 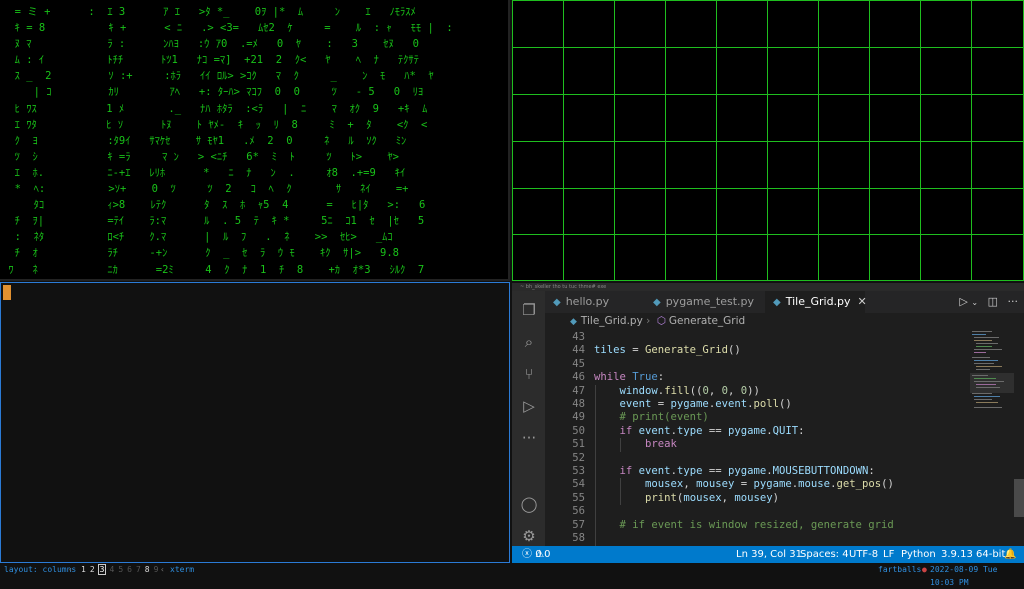 What do you see at coordinates (757, 444) in the screenshot?
I see `code-line: 51 break` at bounding box center [757, 444].